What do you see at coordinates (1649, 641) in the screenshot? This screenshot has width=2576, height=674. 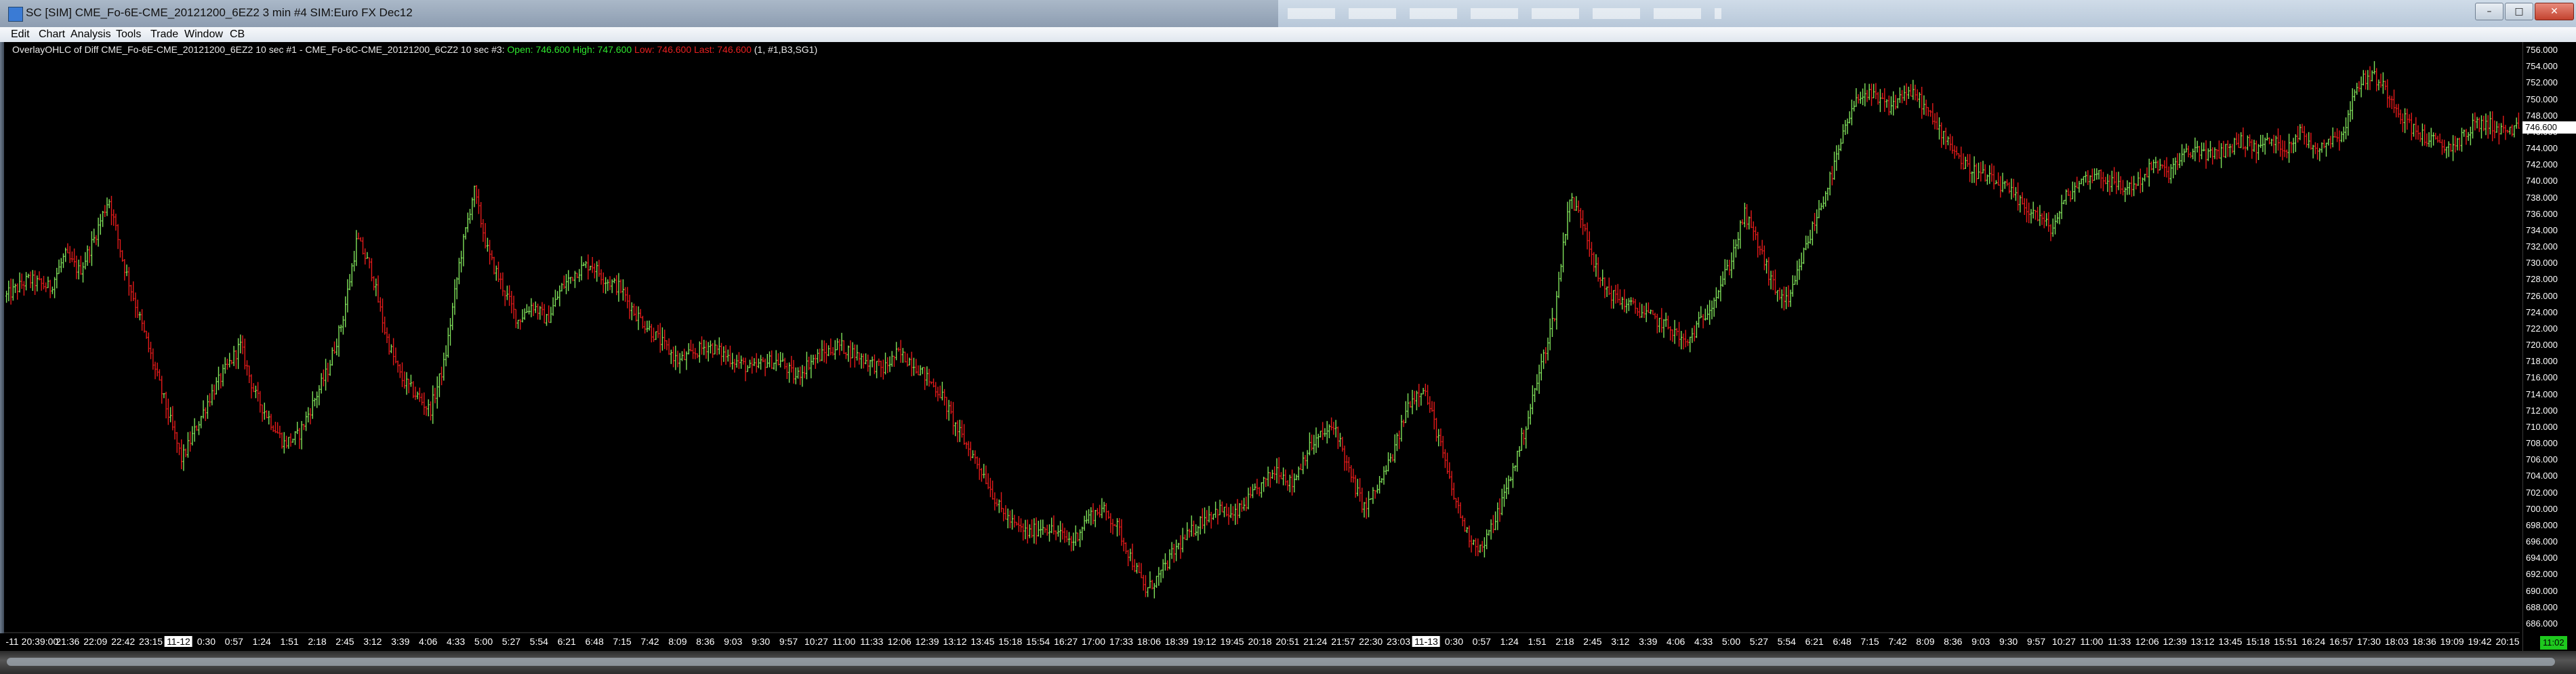 I see `x-tick-label: 3:39` at bounding box center [1649, 641].